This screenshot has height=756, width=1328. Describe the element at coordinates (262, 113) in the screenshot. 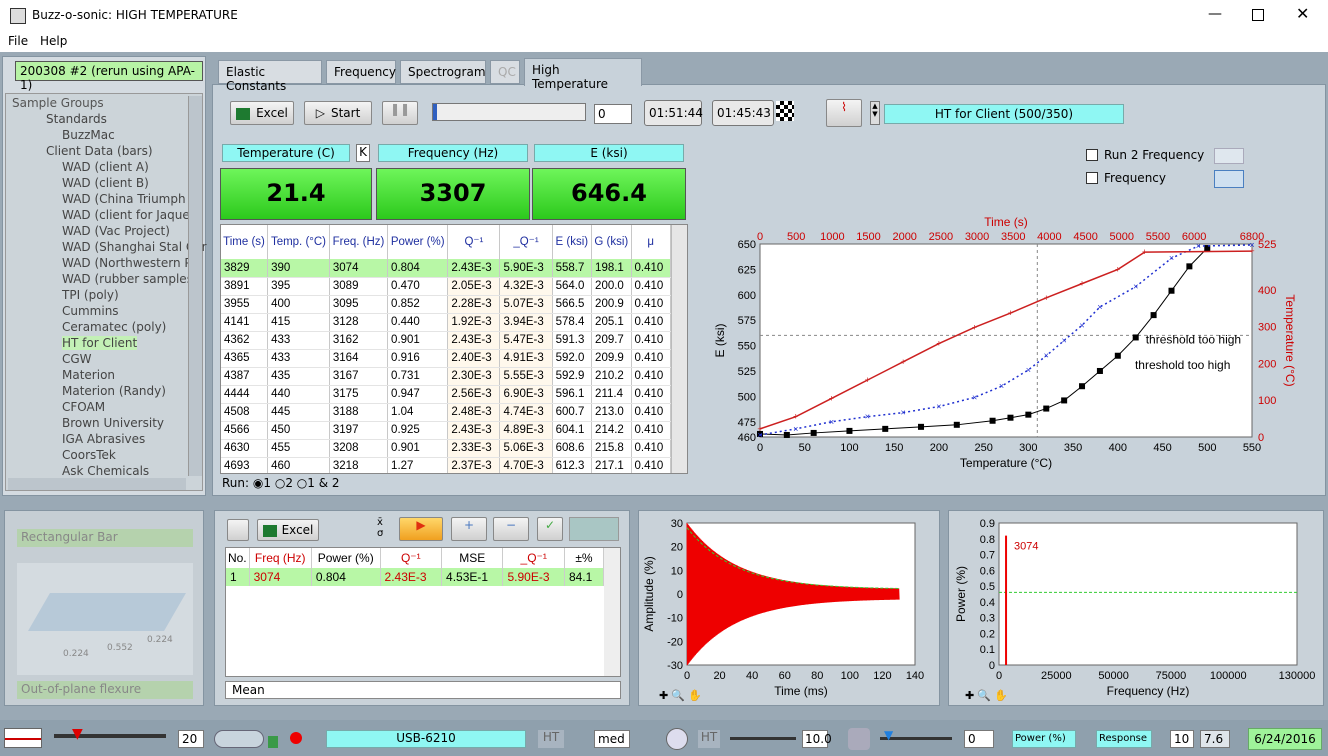

I see `excel-button: Excel` at that location.